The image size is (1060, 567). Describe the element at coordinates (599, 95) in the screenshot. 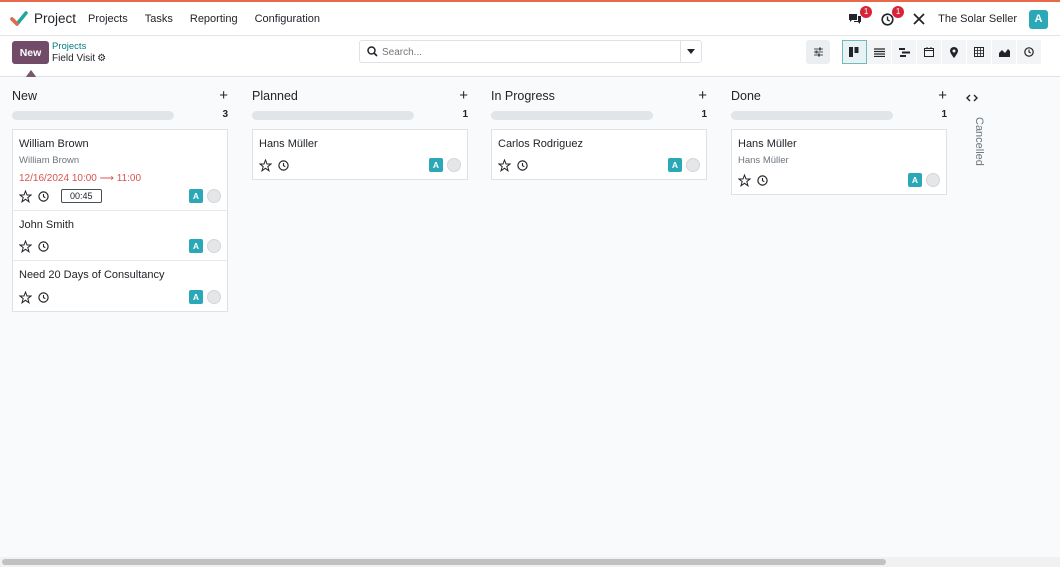

I see `column-header: In Progress +` at that location.